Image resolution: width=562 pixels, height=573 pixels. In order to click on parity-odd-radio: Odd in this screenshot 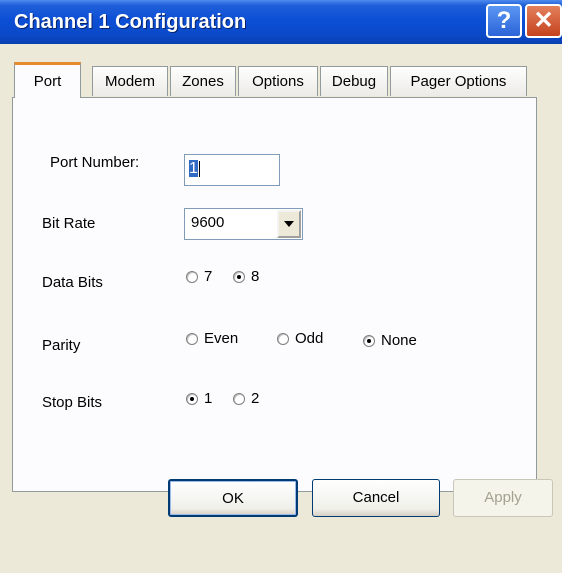, I will do `click(300, 338)`.